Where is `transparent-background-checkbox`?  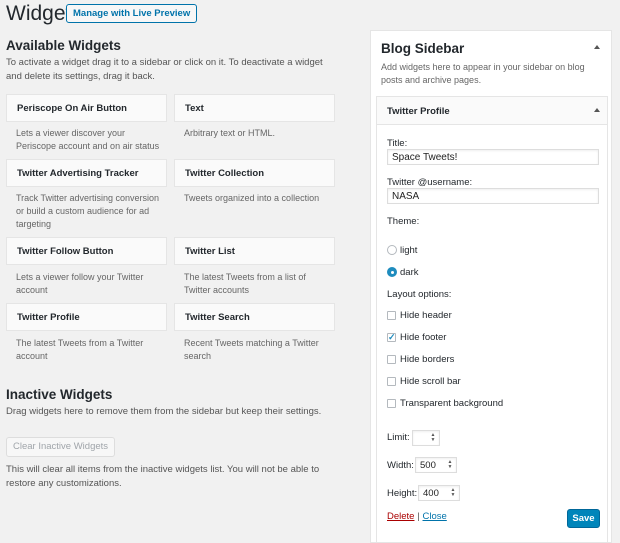
transparent-background-checkbox is located at coordinates (391, 403).